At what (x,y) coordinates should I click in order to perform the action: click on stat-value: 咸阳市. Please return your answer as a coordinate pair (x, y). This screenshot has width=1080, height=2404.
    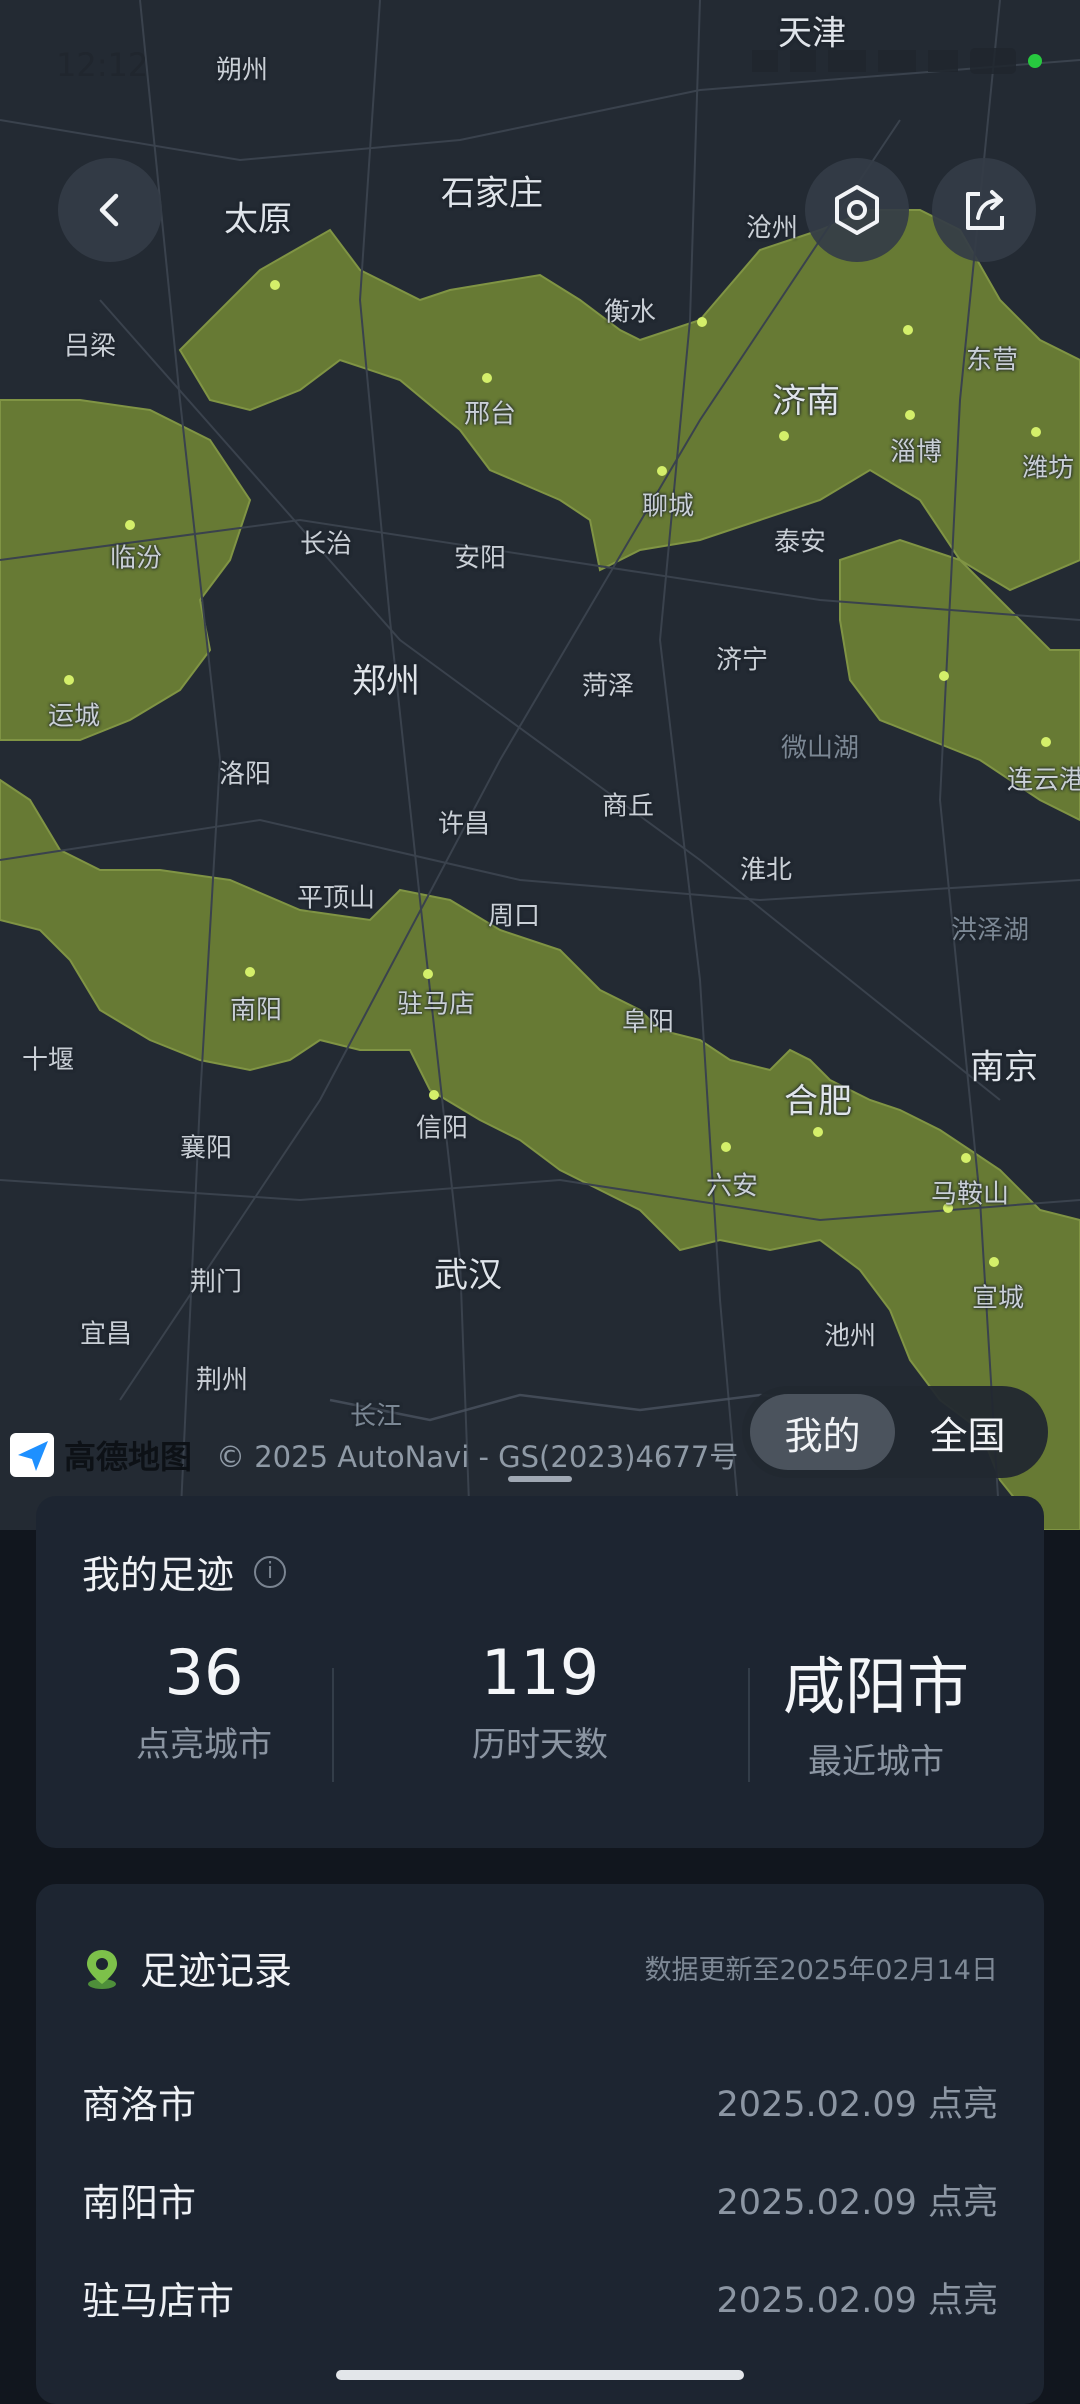
    Looking at the image, I should click on (875, 1686).